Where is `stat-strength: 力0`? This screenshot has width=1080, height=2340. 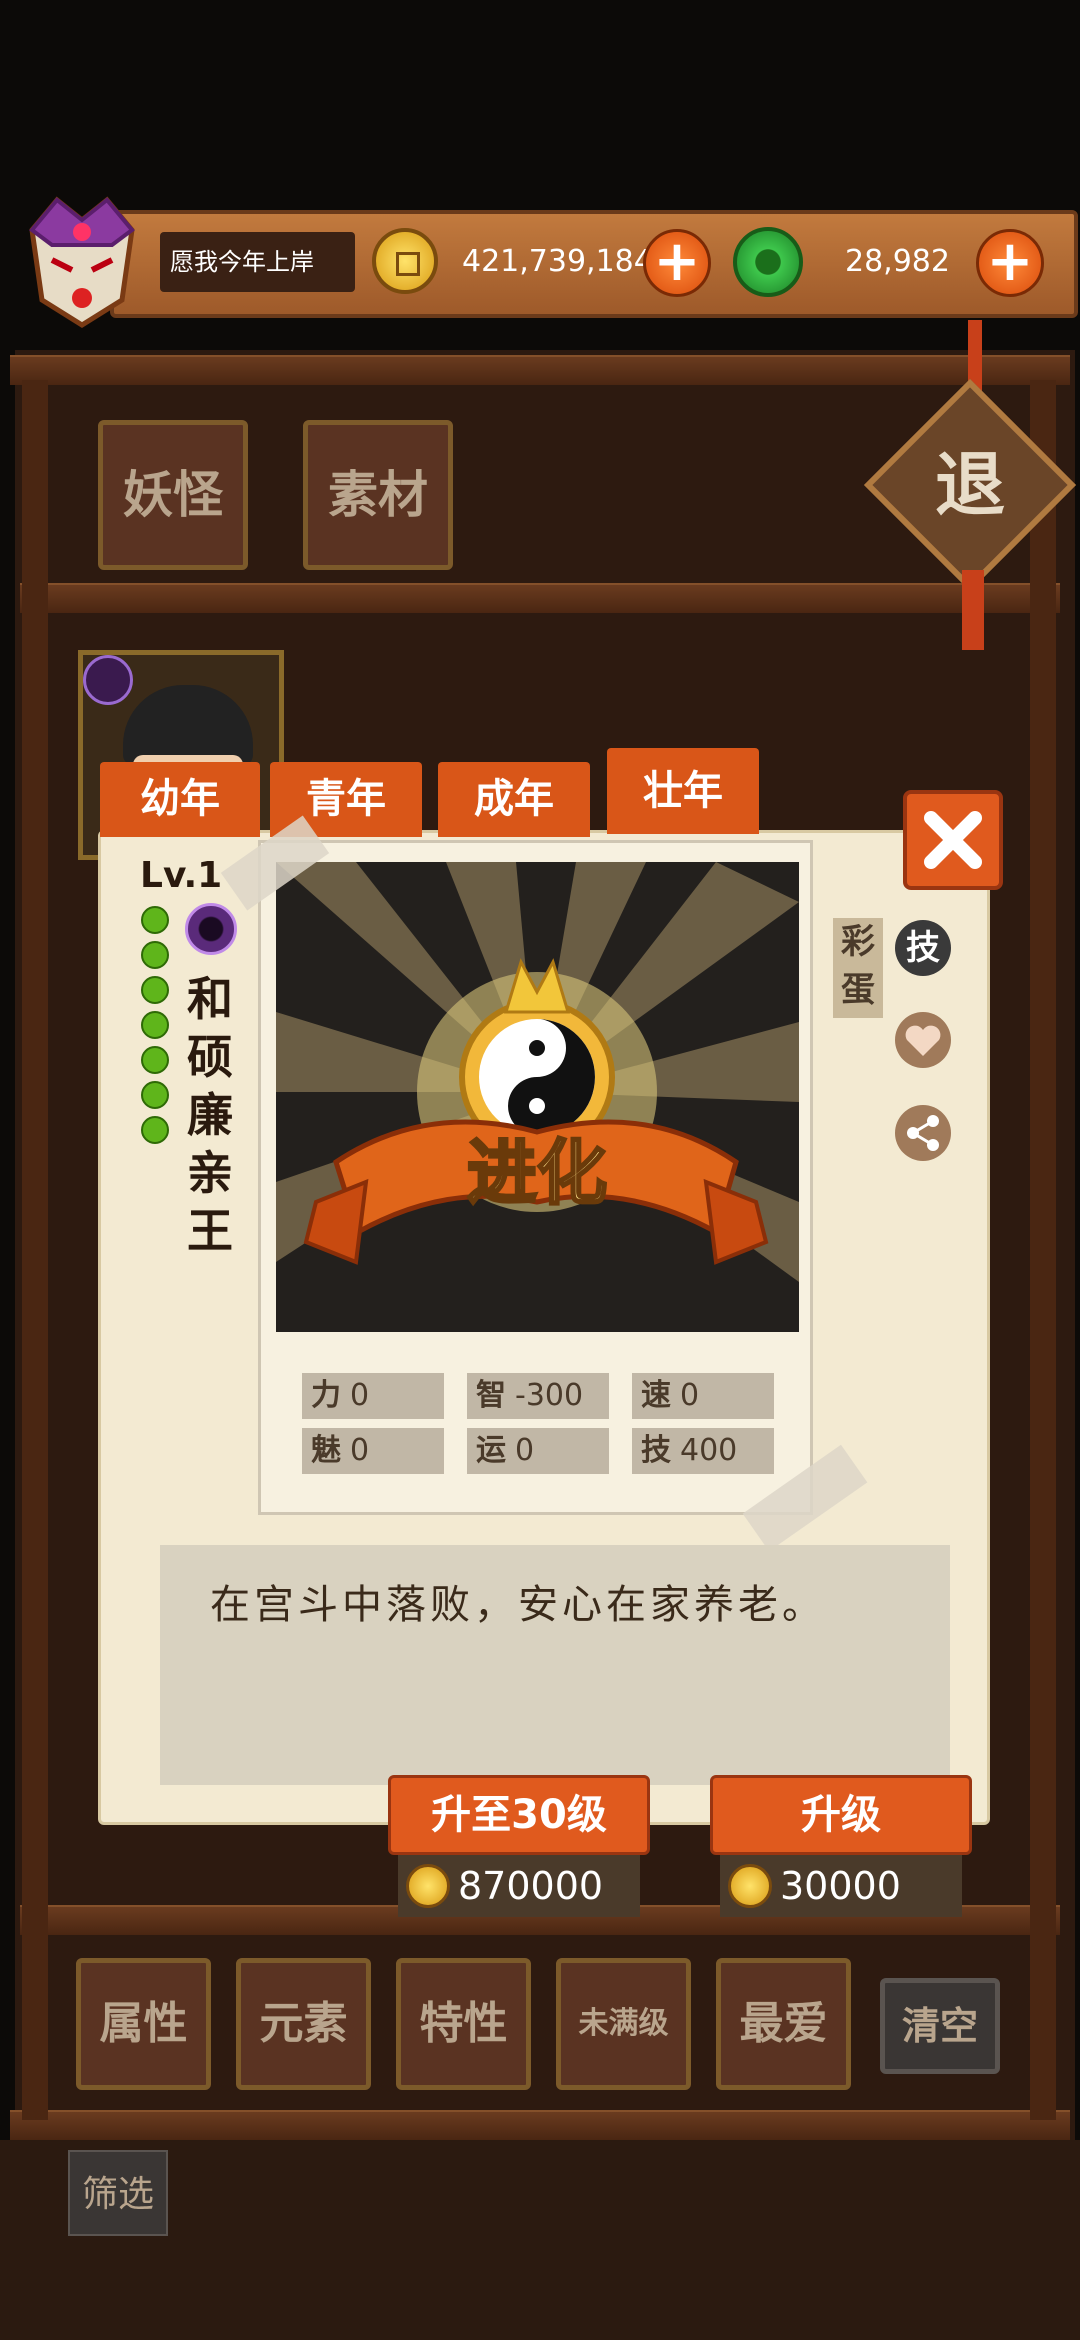
stat-strength: 力0 is located at coordinates (373, 1396).